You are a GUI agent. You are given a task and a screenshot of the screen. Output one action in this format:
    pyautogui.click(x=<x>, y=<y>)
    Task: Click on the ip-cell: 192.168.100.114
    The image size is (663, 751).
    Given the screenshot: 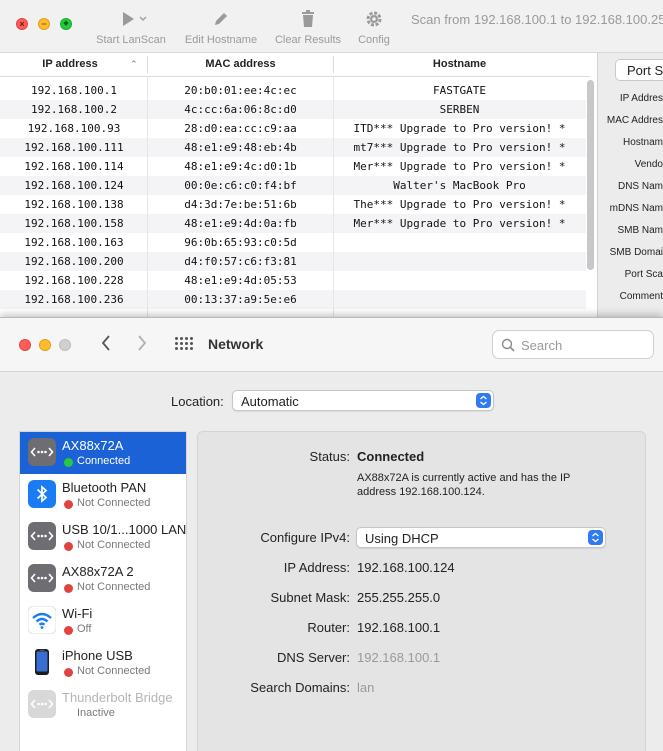 What is the action you would take?
    pyautogui.click(x=74, y=166)
    